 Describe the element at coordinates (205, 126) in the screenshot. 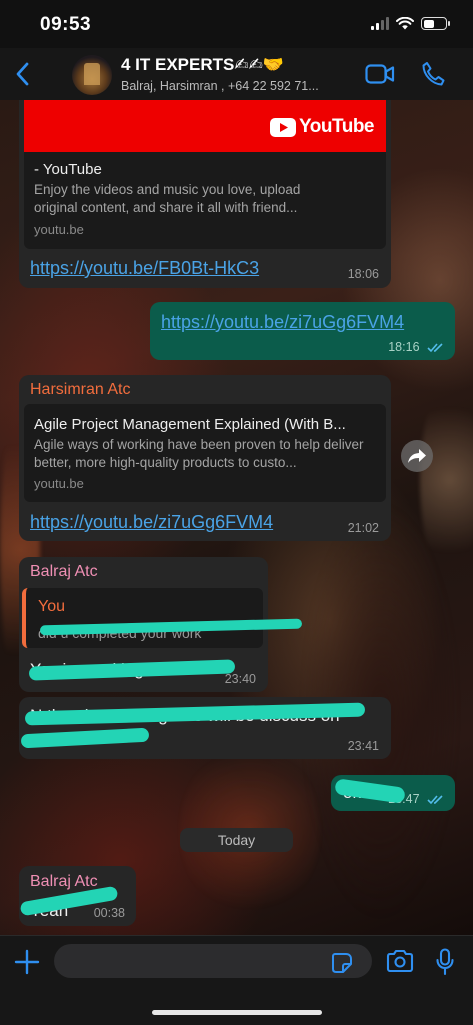

I see `youtube-thumbnail: YouTube` at that location.